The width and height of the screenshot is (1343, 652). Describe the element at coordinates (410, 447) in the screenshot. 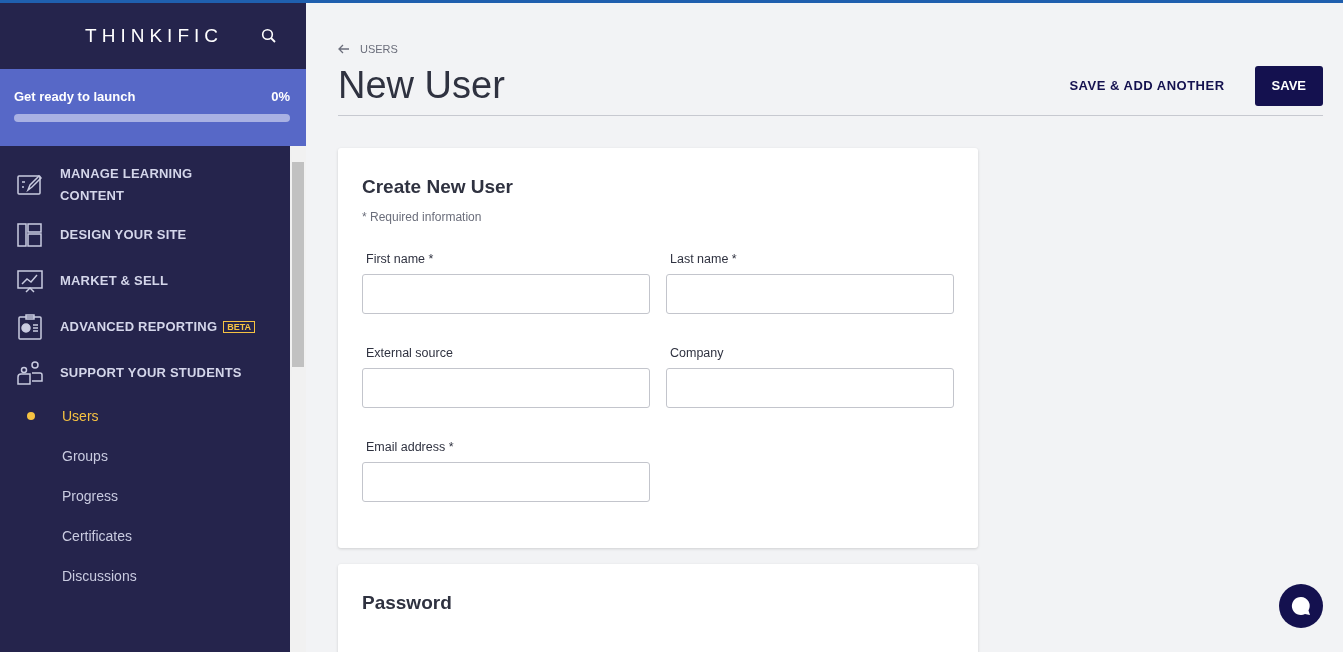

I see `field-label: Email address *` at that location.